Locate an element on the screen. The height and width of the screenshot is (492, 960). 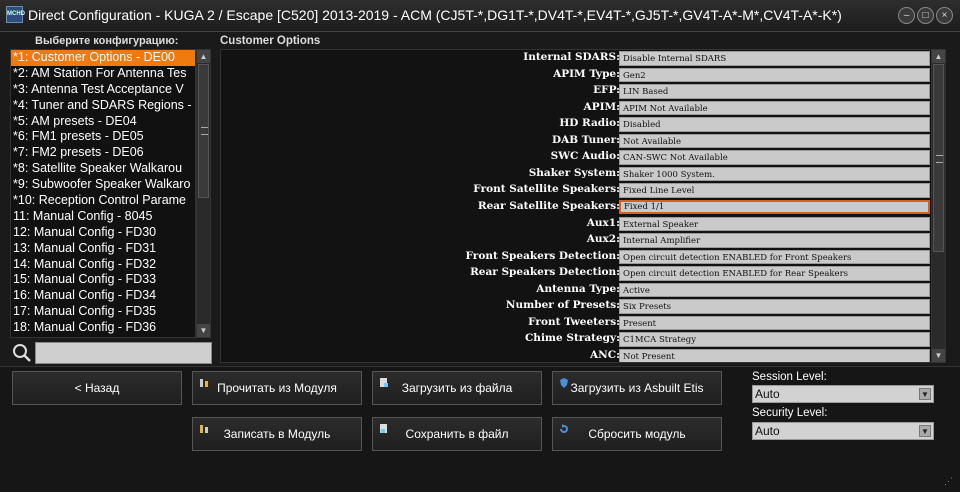
option-value-select: Internal Amplifier is located at coordinates (774, 240).